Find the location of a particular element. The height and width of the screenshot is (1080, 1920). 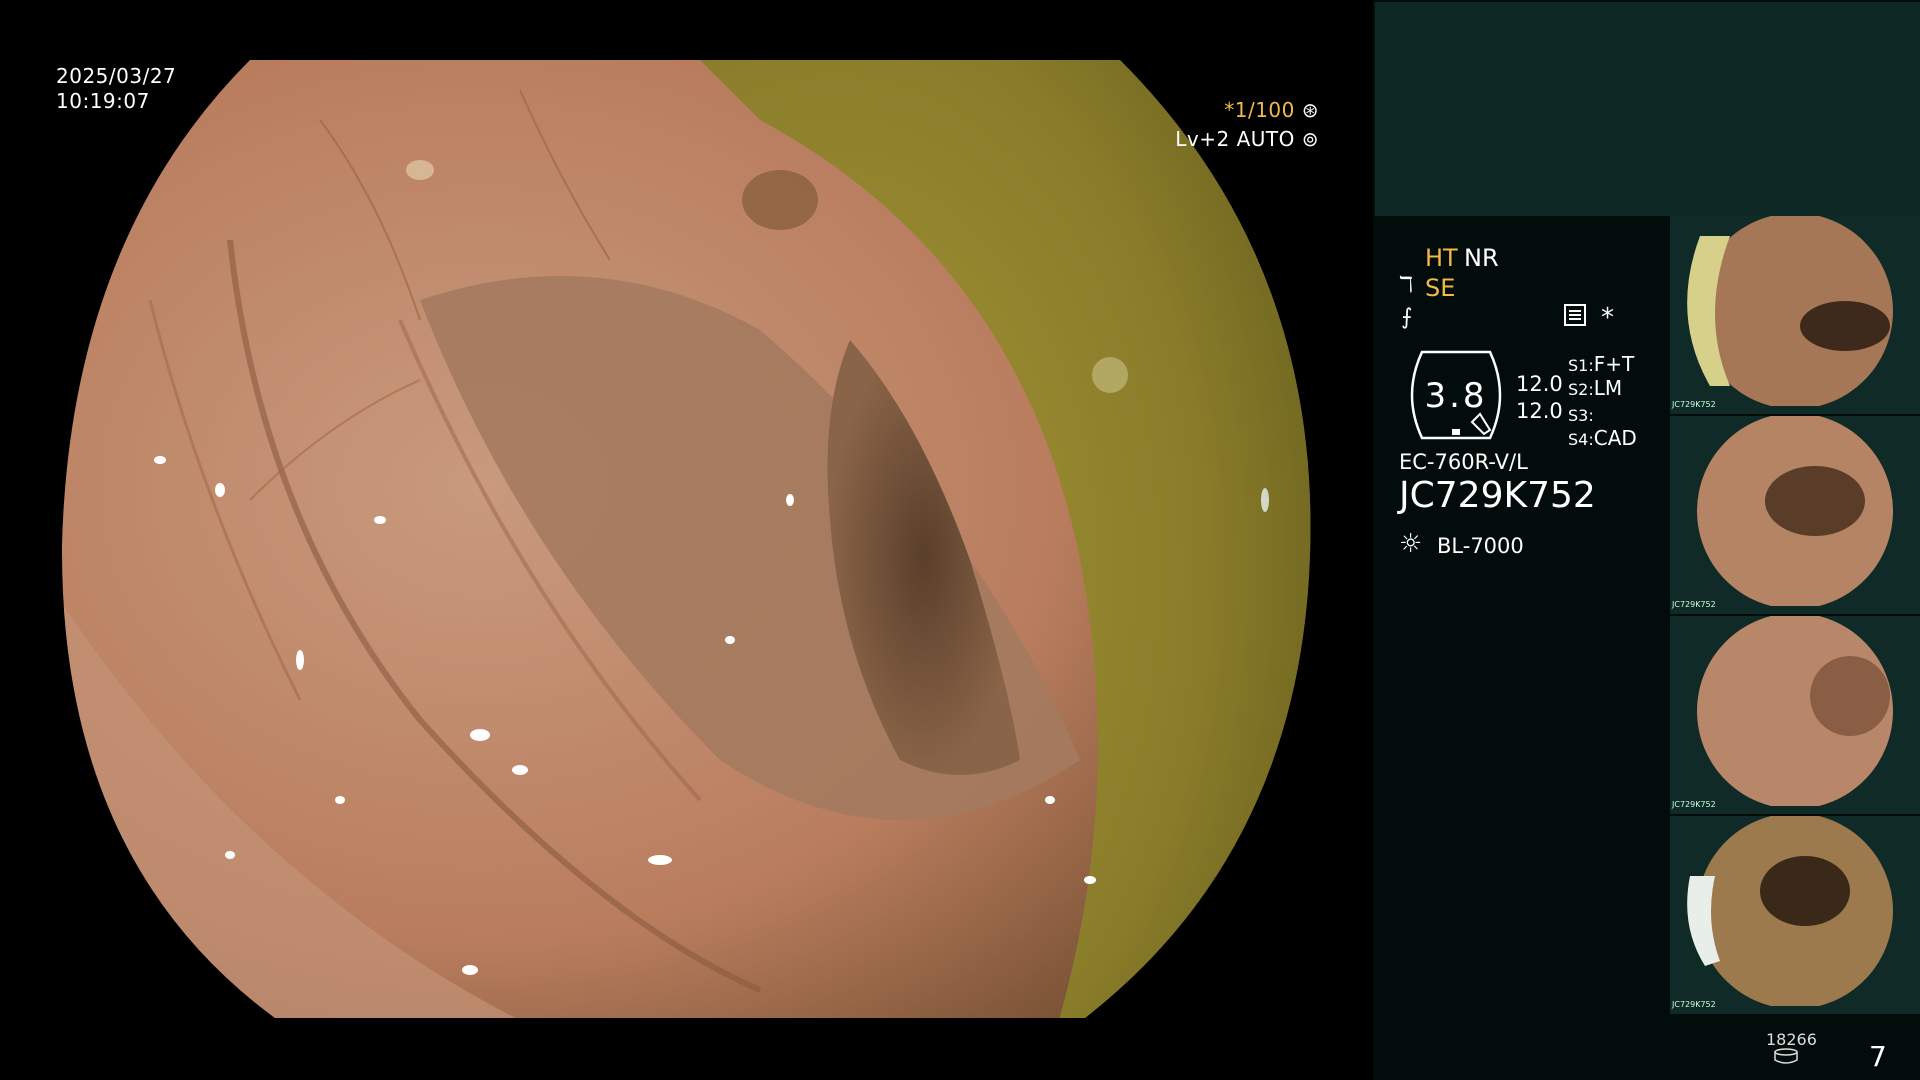

scope-serial: JC729K752 is located at coordinates (1497, 495).